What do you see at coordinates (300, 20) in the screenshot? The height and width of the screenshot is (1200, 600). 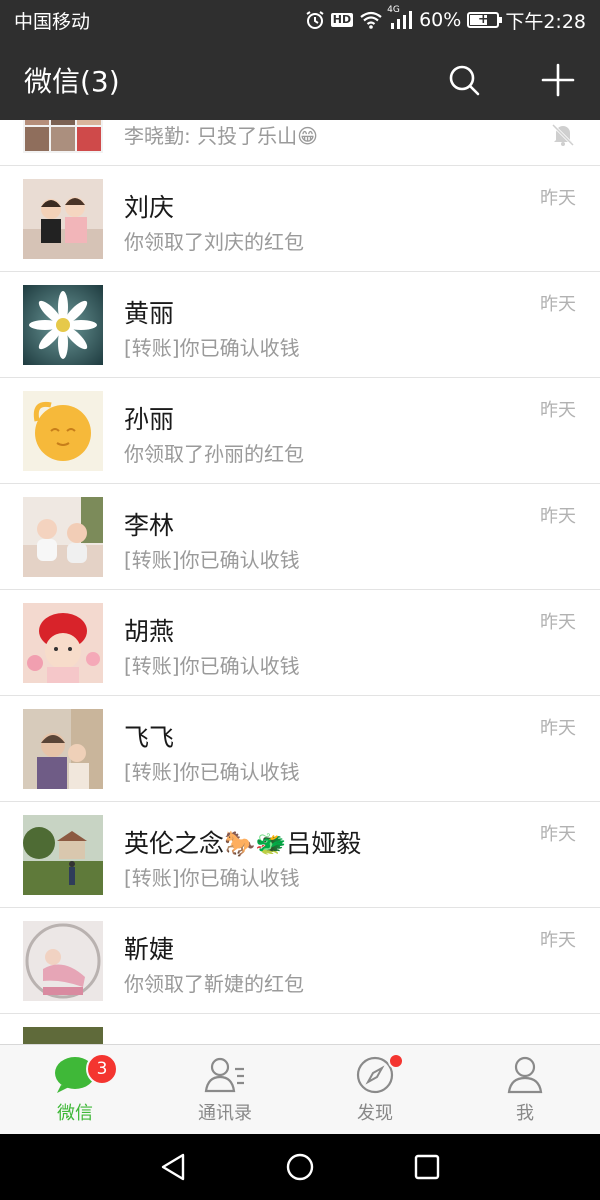 I see `status-bar: 中国移动 HD 4G 60% + 下午2:28` at bounding box center [300, 20].